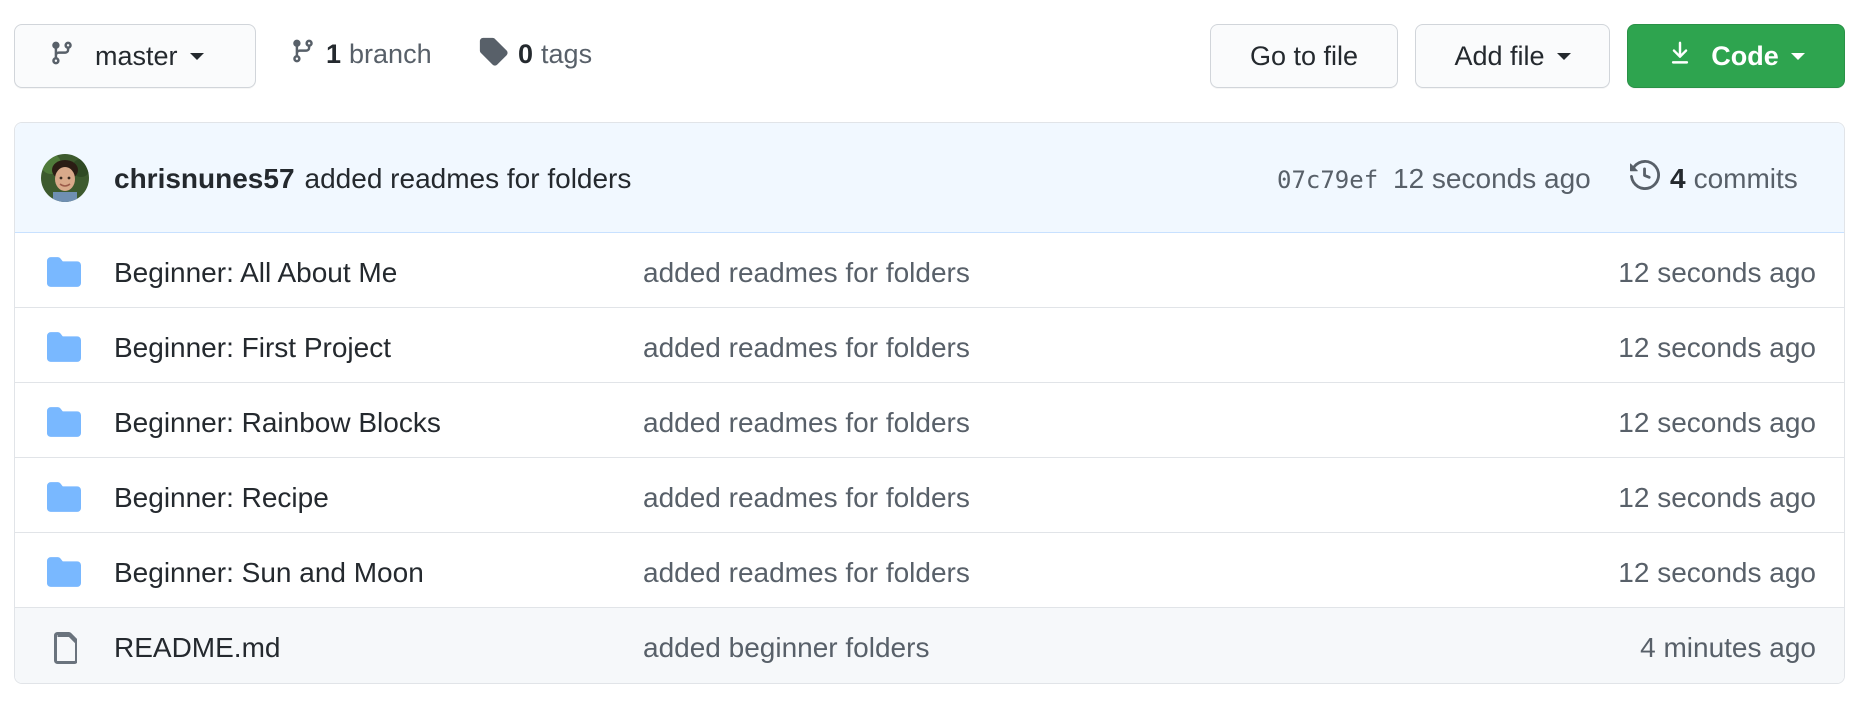 The height and width of the screenshot is (702, 1854). I want to click on file-commit-message-link: added beginner folders, so click(786, 648).